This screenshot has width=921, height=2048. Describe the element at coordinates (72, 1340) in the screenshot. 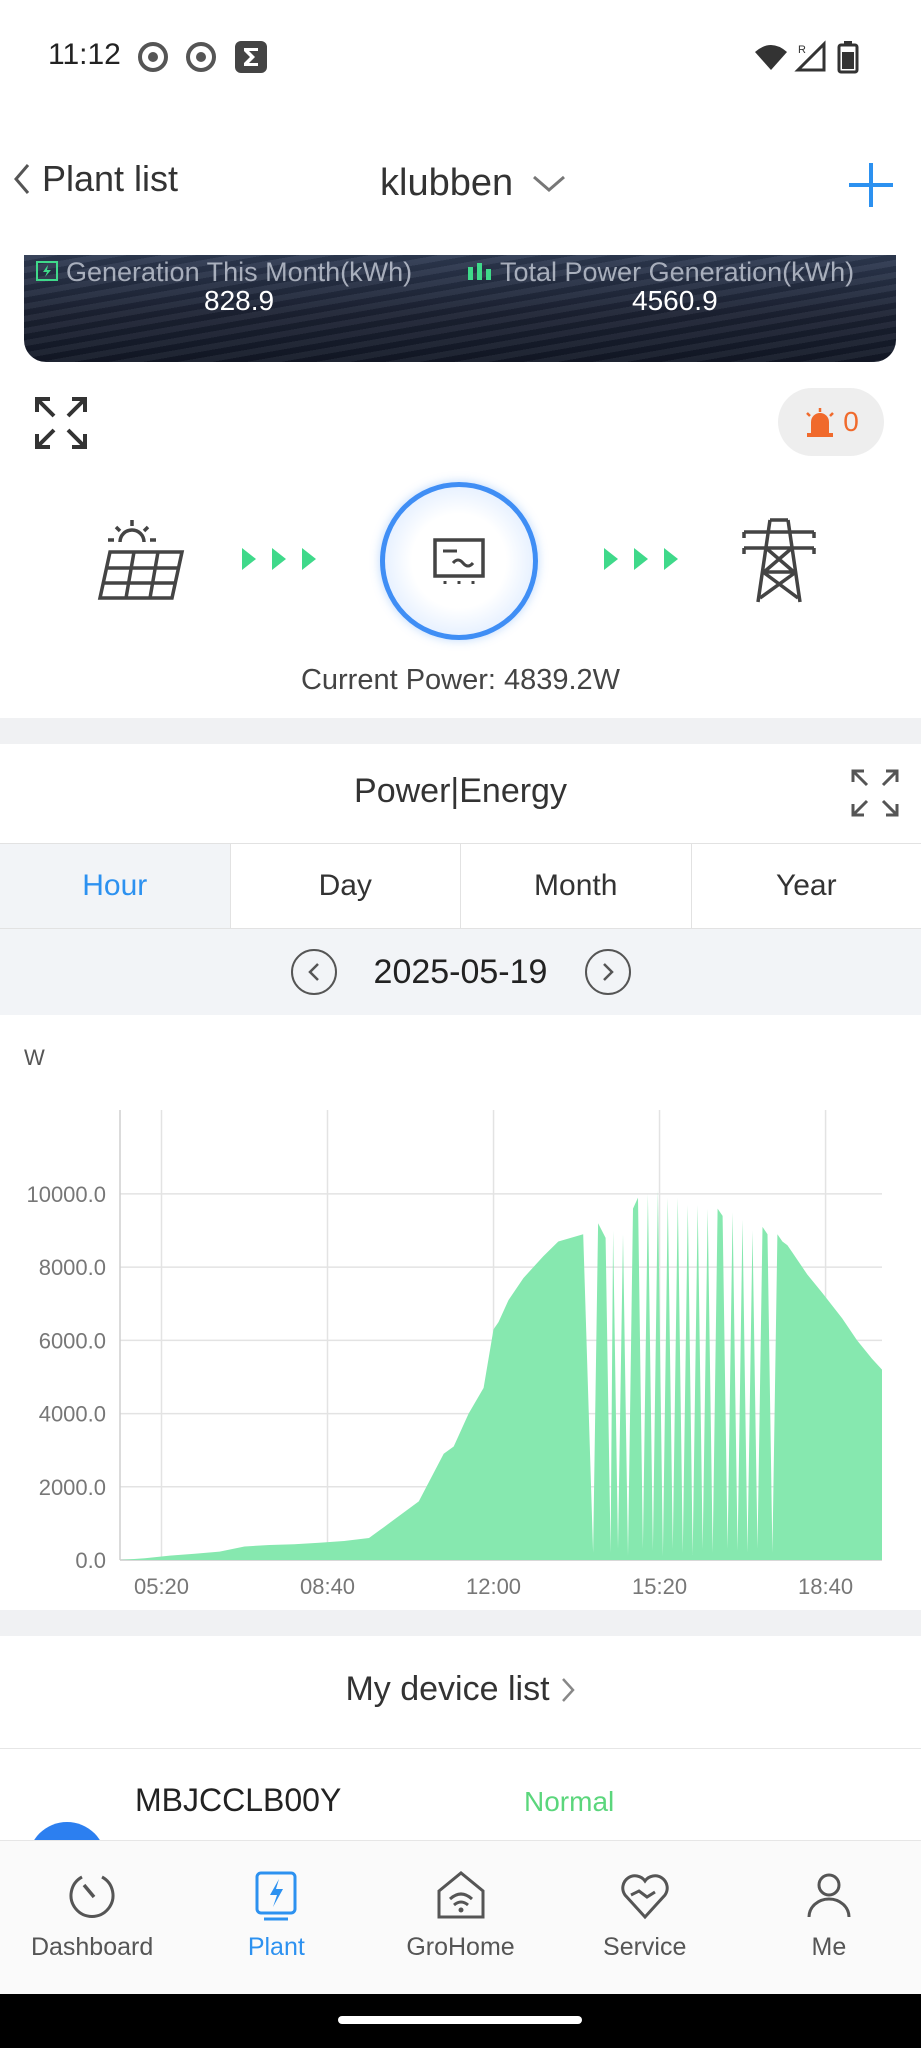

I see `y-tick-label: 6000.0` at that location.